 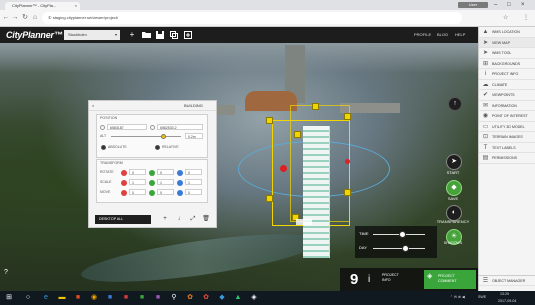 I want to click on file-explorer-icon: ▬, so click(x=62, y=298).